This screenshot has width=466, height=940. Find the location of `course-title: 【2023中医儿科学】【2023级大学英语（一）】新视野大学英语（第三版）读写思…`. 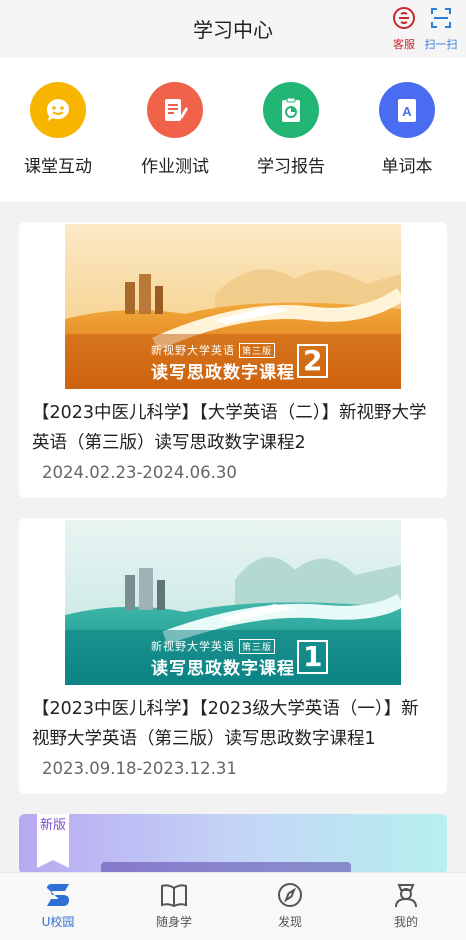

course-title: 【2023中医儿科学】【2023级大学英语（一）】新视野大学英语（第三版）读写思… is located at coordinates (225, 724).